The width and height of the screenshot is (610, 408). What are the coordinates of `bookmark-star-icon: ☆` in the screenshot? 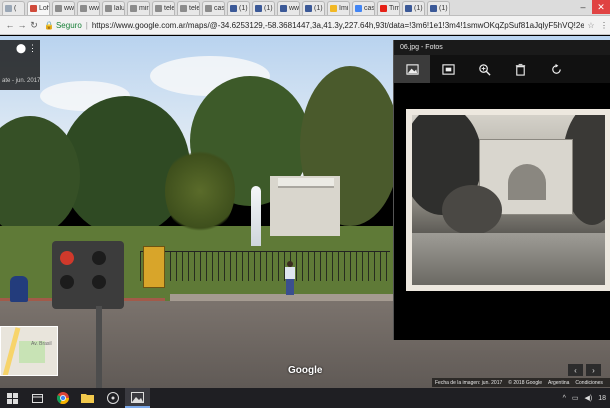 It's located at (591, 25).